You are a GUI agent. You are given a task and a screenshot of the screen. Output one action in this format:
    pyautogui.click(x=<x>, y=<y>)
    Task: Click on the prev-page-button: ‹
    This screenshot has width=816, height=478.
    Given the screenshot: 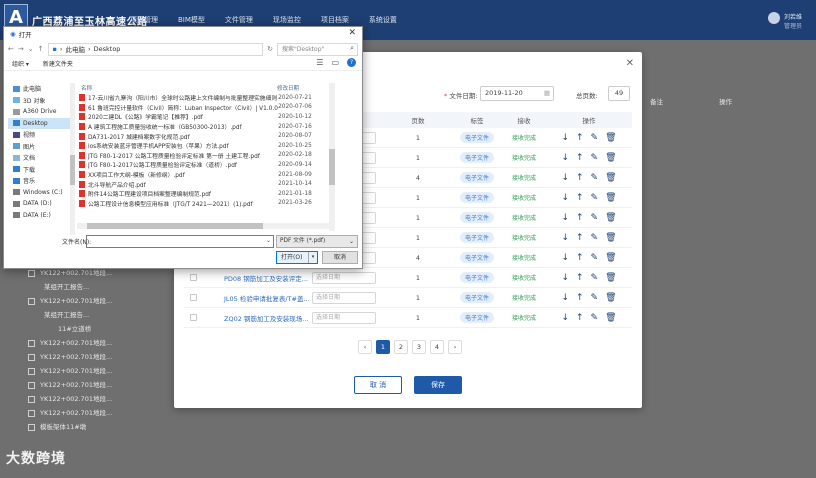 What is the action you would take?
    pyautogui.click(x=365, y=347)
    